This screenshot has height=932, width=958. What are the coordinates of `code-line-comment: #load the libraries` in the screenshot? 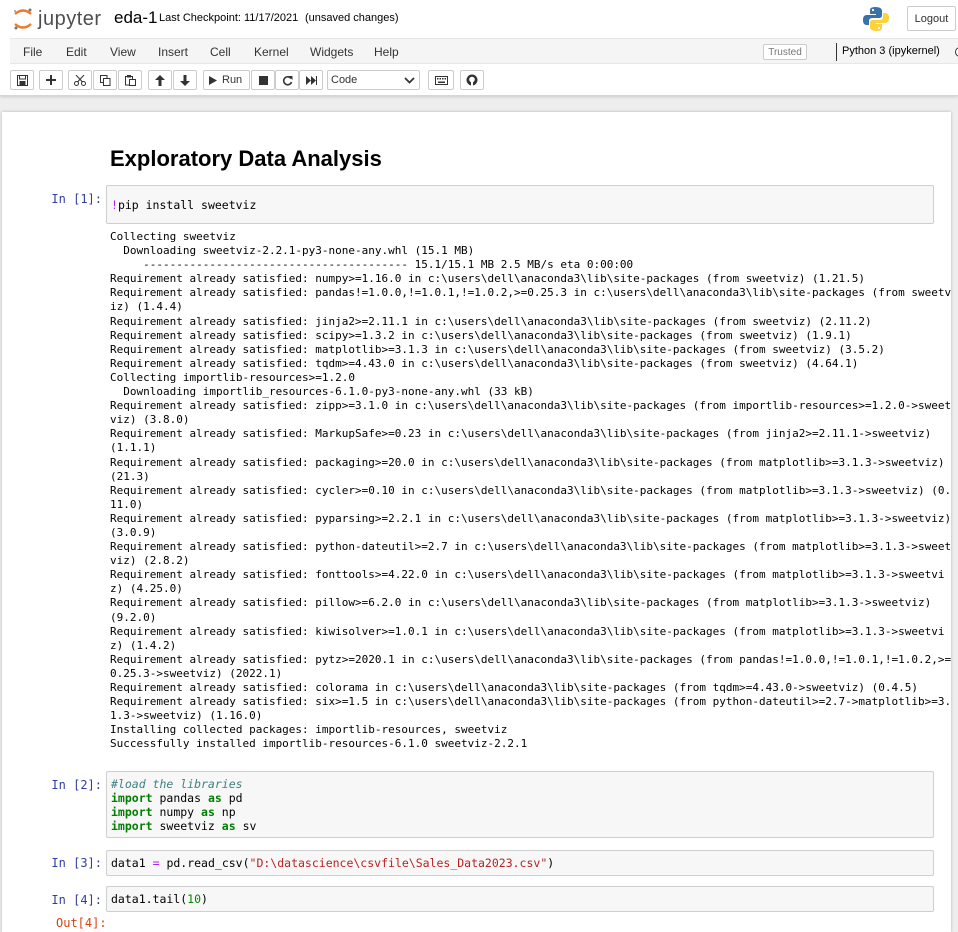 It's located at (177, 784).